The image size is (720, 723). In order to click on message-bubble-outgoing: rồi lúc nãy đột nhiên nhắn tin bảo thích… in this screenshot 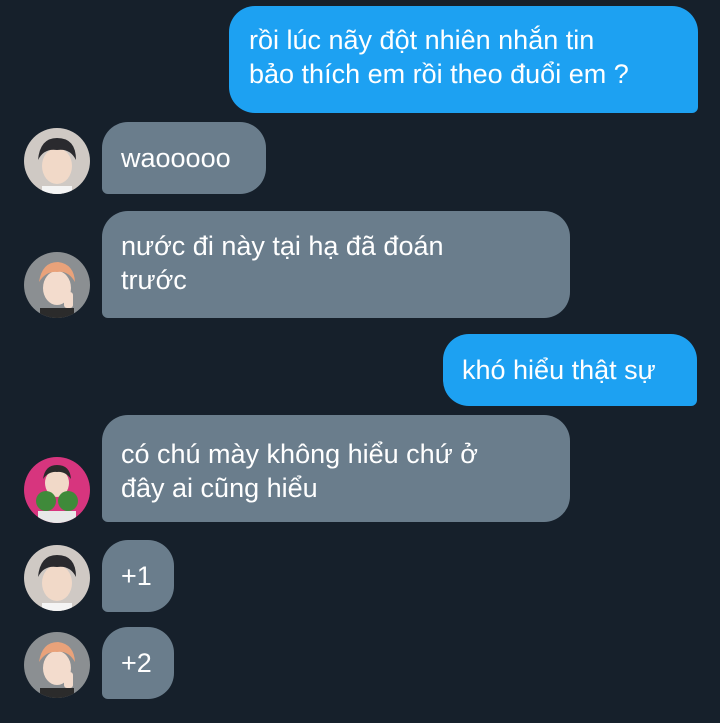, I will do `click(463, 59)`.